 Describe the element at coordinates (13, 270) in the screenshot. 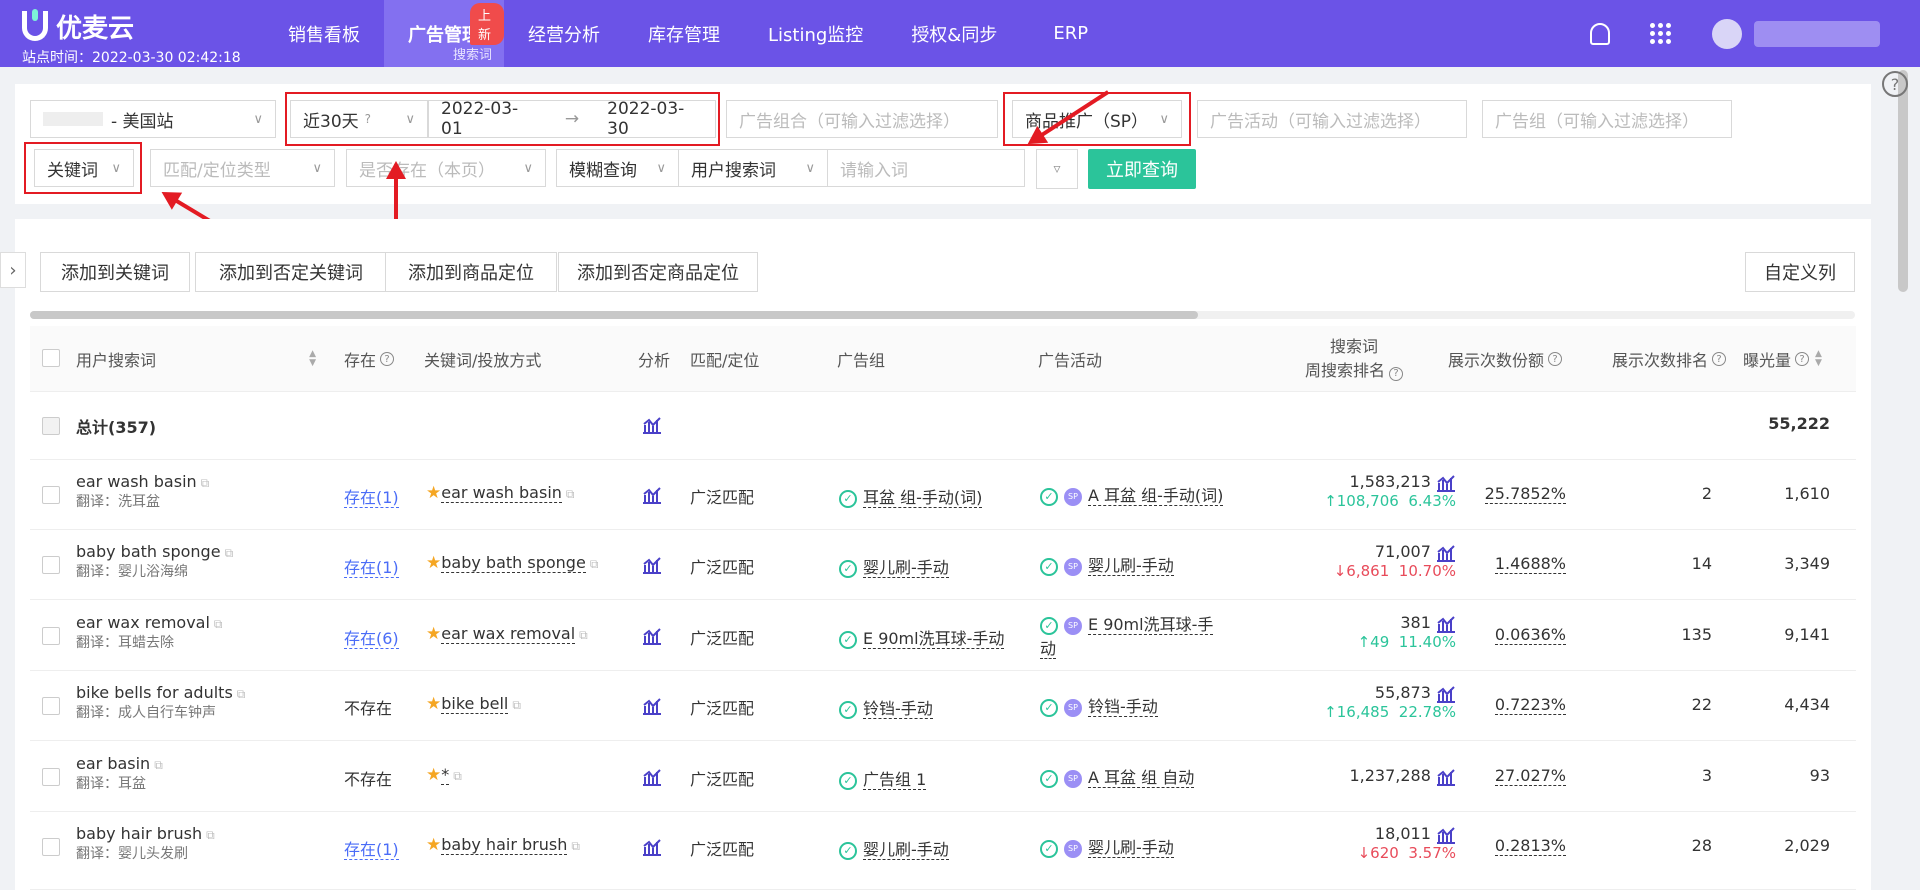

I see `chevron-right-icon: ›` at that location.